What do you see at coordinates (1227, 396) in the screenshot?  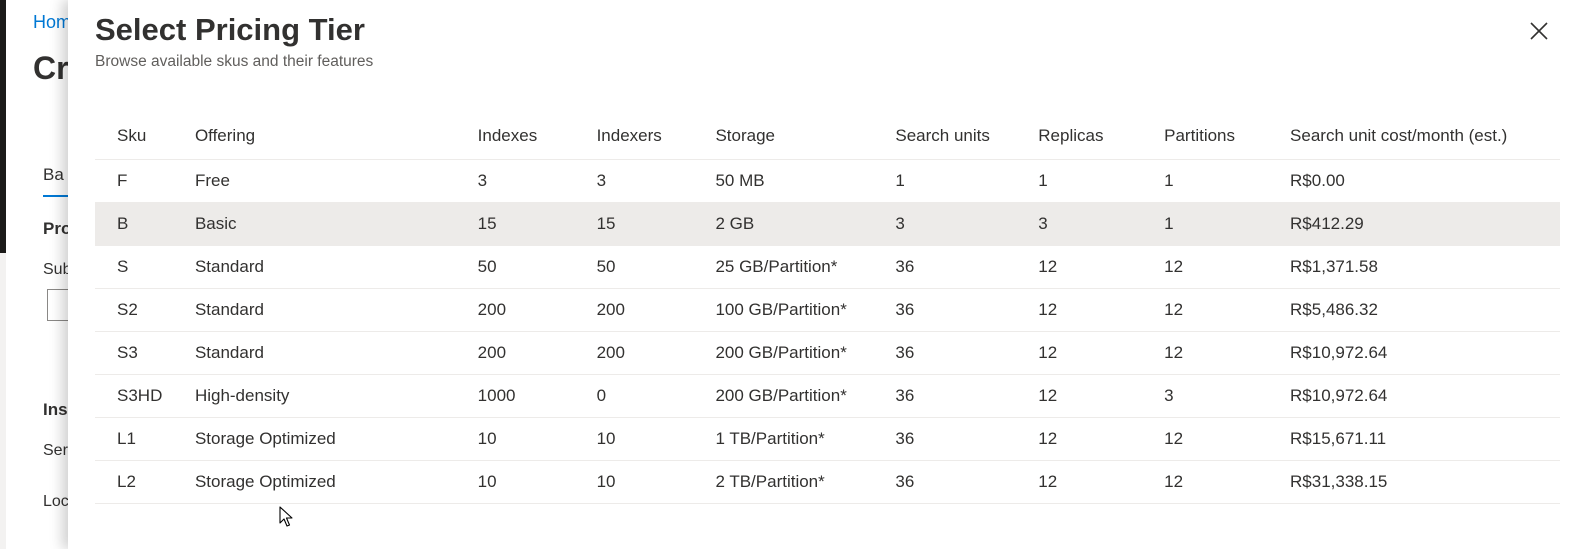 I see `cell-partitions: 3` at bounding box center [1227, 396].